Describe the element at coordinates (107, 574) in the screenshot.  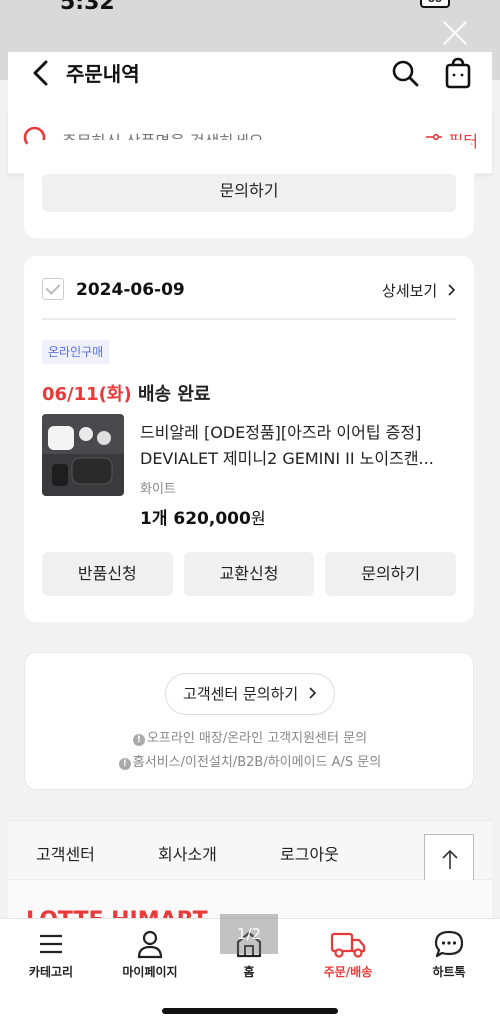
I see `return-request-button: 반품신청` at that location.